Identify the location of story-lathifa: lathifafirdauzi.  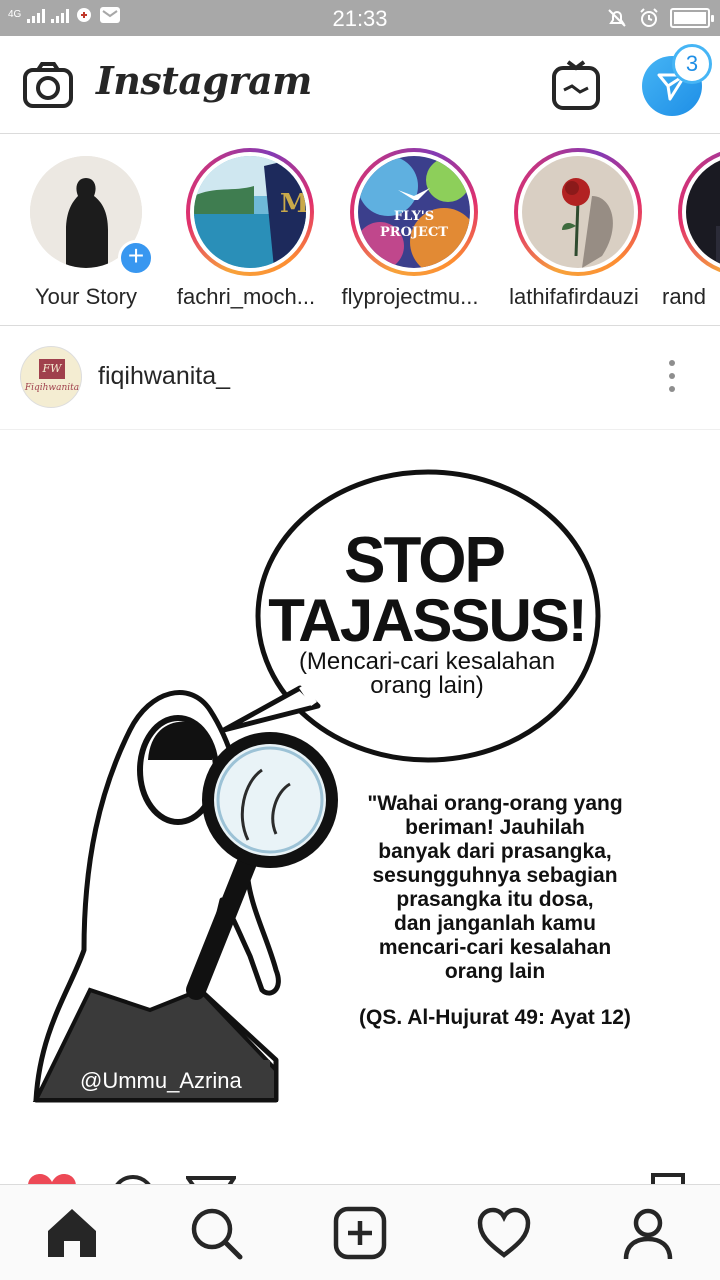
(574, 233).